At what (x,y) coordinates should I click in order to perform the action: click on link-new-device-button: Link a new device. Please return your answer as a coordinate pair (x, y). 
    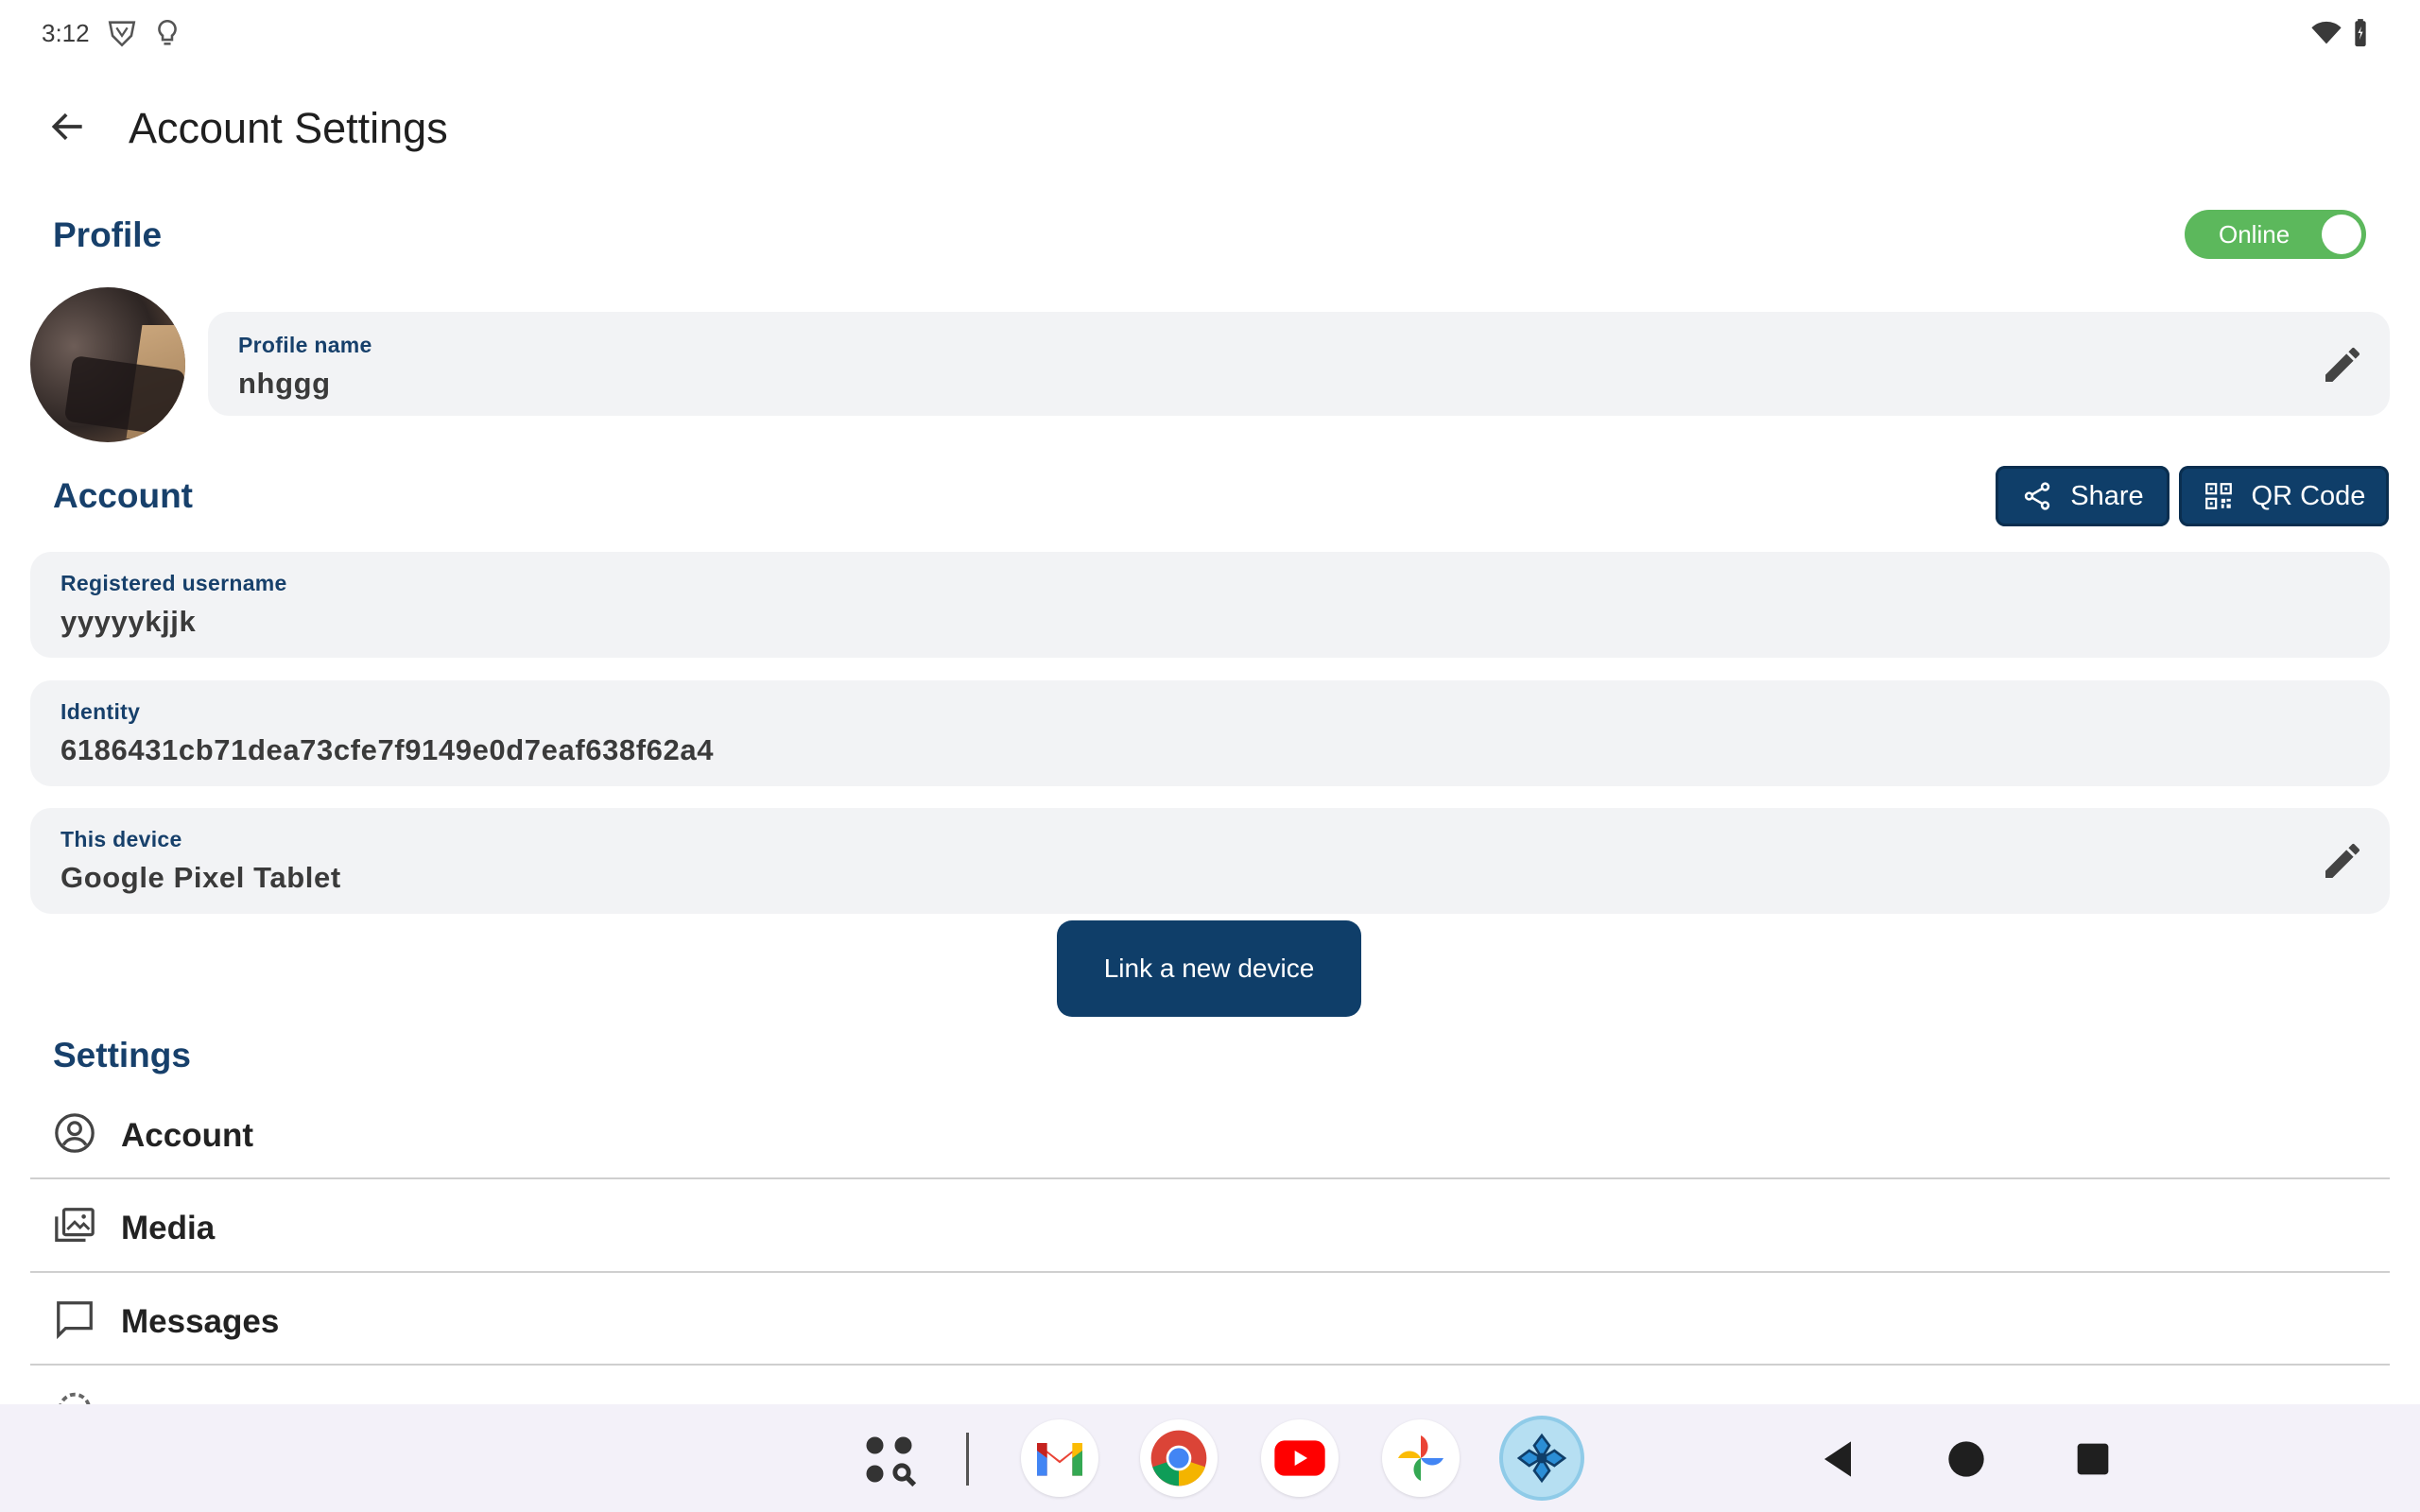
    Looking at the image, I should click on (1209, 968).